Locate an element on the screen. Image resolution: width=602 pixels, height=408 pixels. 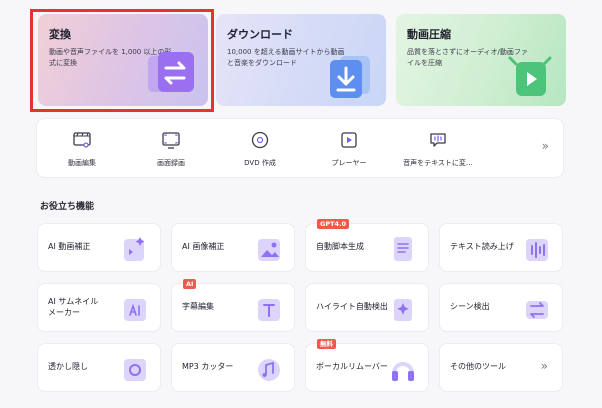
card-more-tools: その他のツール » is located at coordinates (501, 367).